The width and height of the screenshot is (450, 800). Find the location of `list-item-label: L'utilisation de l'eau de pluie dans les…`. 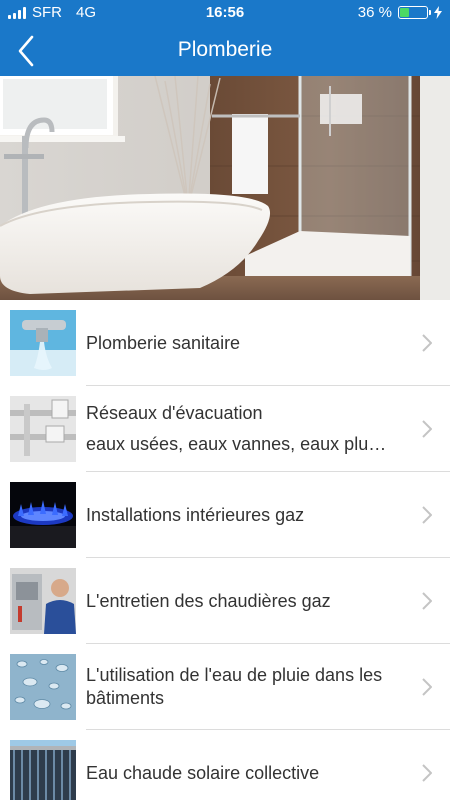

list-item-label: L'utilisation de l'eau de pluie dans les… is located at coordinates (234, 686).